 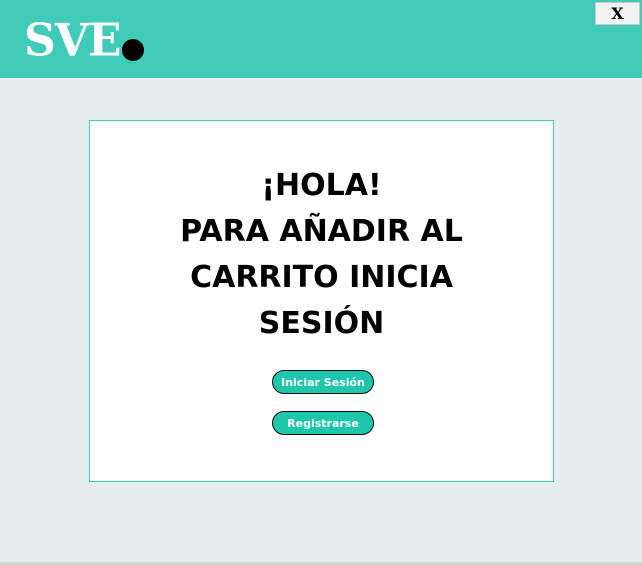 I want to click on close-button: X, so click(x=617, y=13).